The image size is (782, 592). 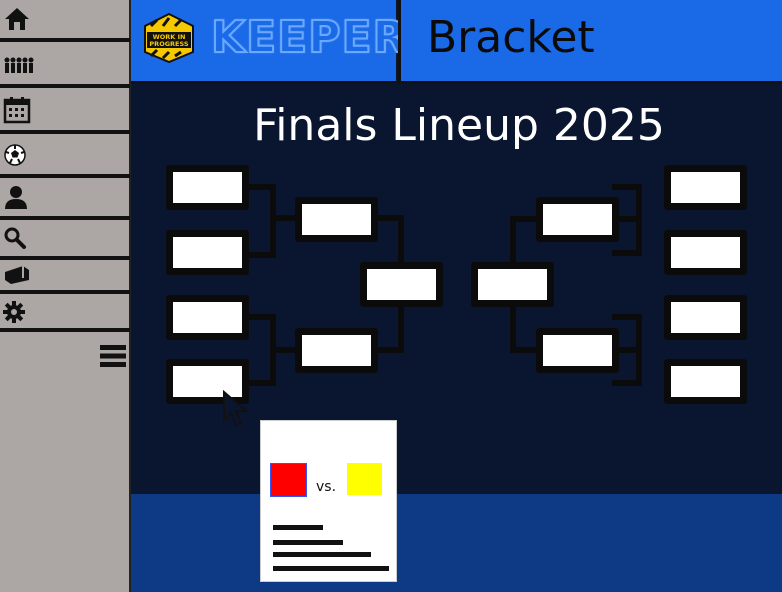 I want to click on gear-icon, so click(x=14, y=312).